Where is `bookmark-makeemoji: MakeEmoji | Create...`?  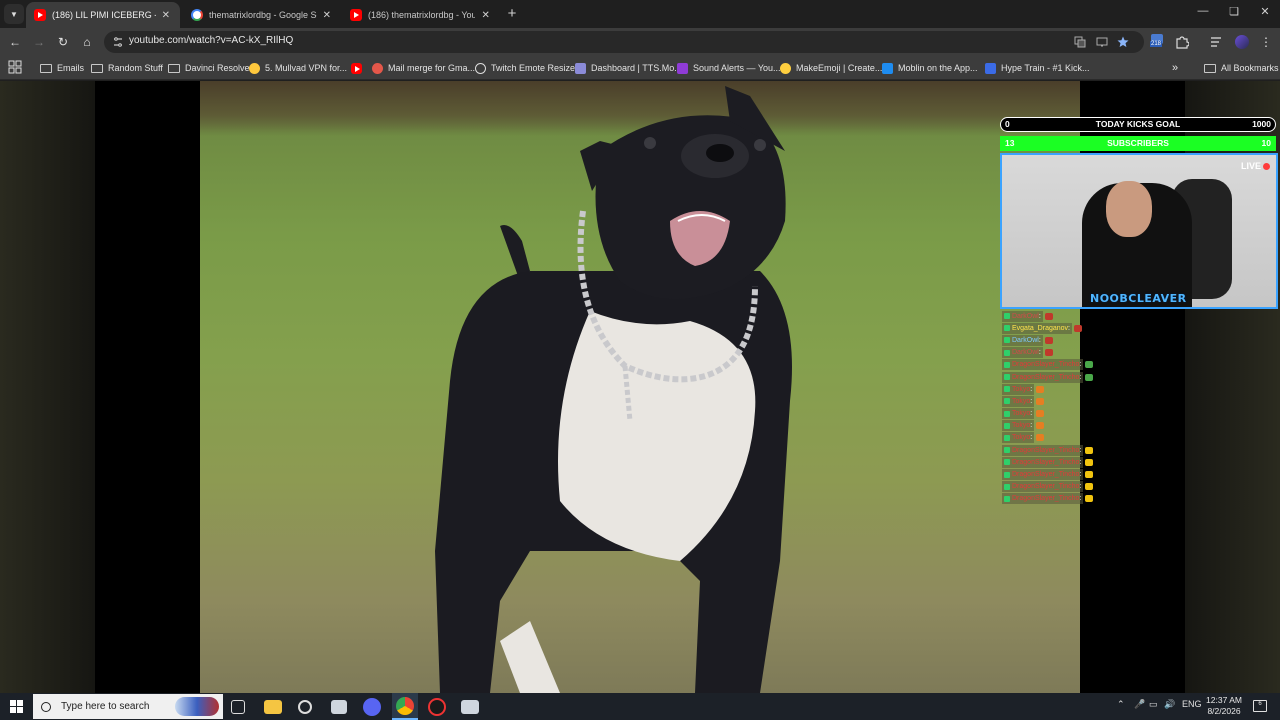
bookmark-makeemoji: MakeEmoji | Create... is located at coordinates (831, 68).